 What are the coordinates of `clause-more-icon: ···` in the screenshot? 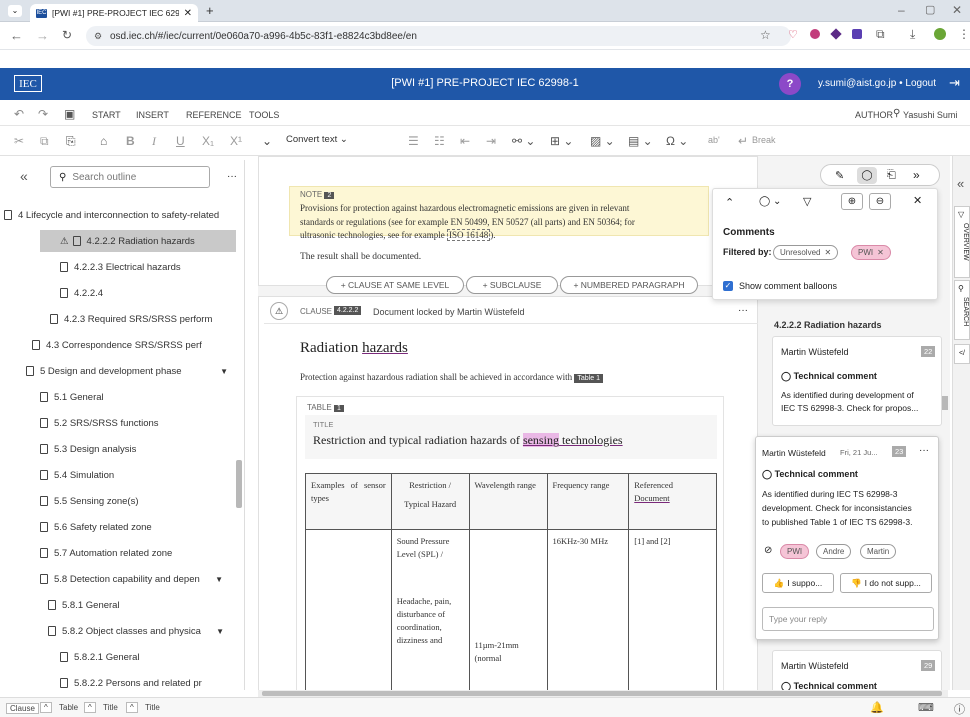 It's located at (743, 310).